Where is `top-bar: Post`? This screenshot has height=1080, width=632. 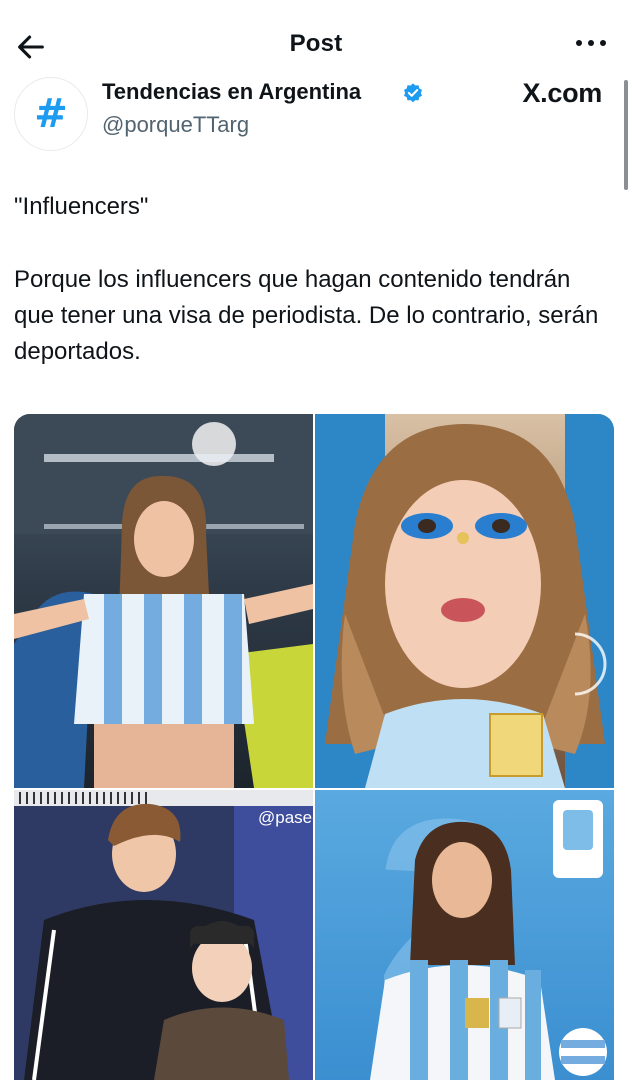 top-bar: Post is located at coordinates (316, 39).